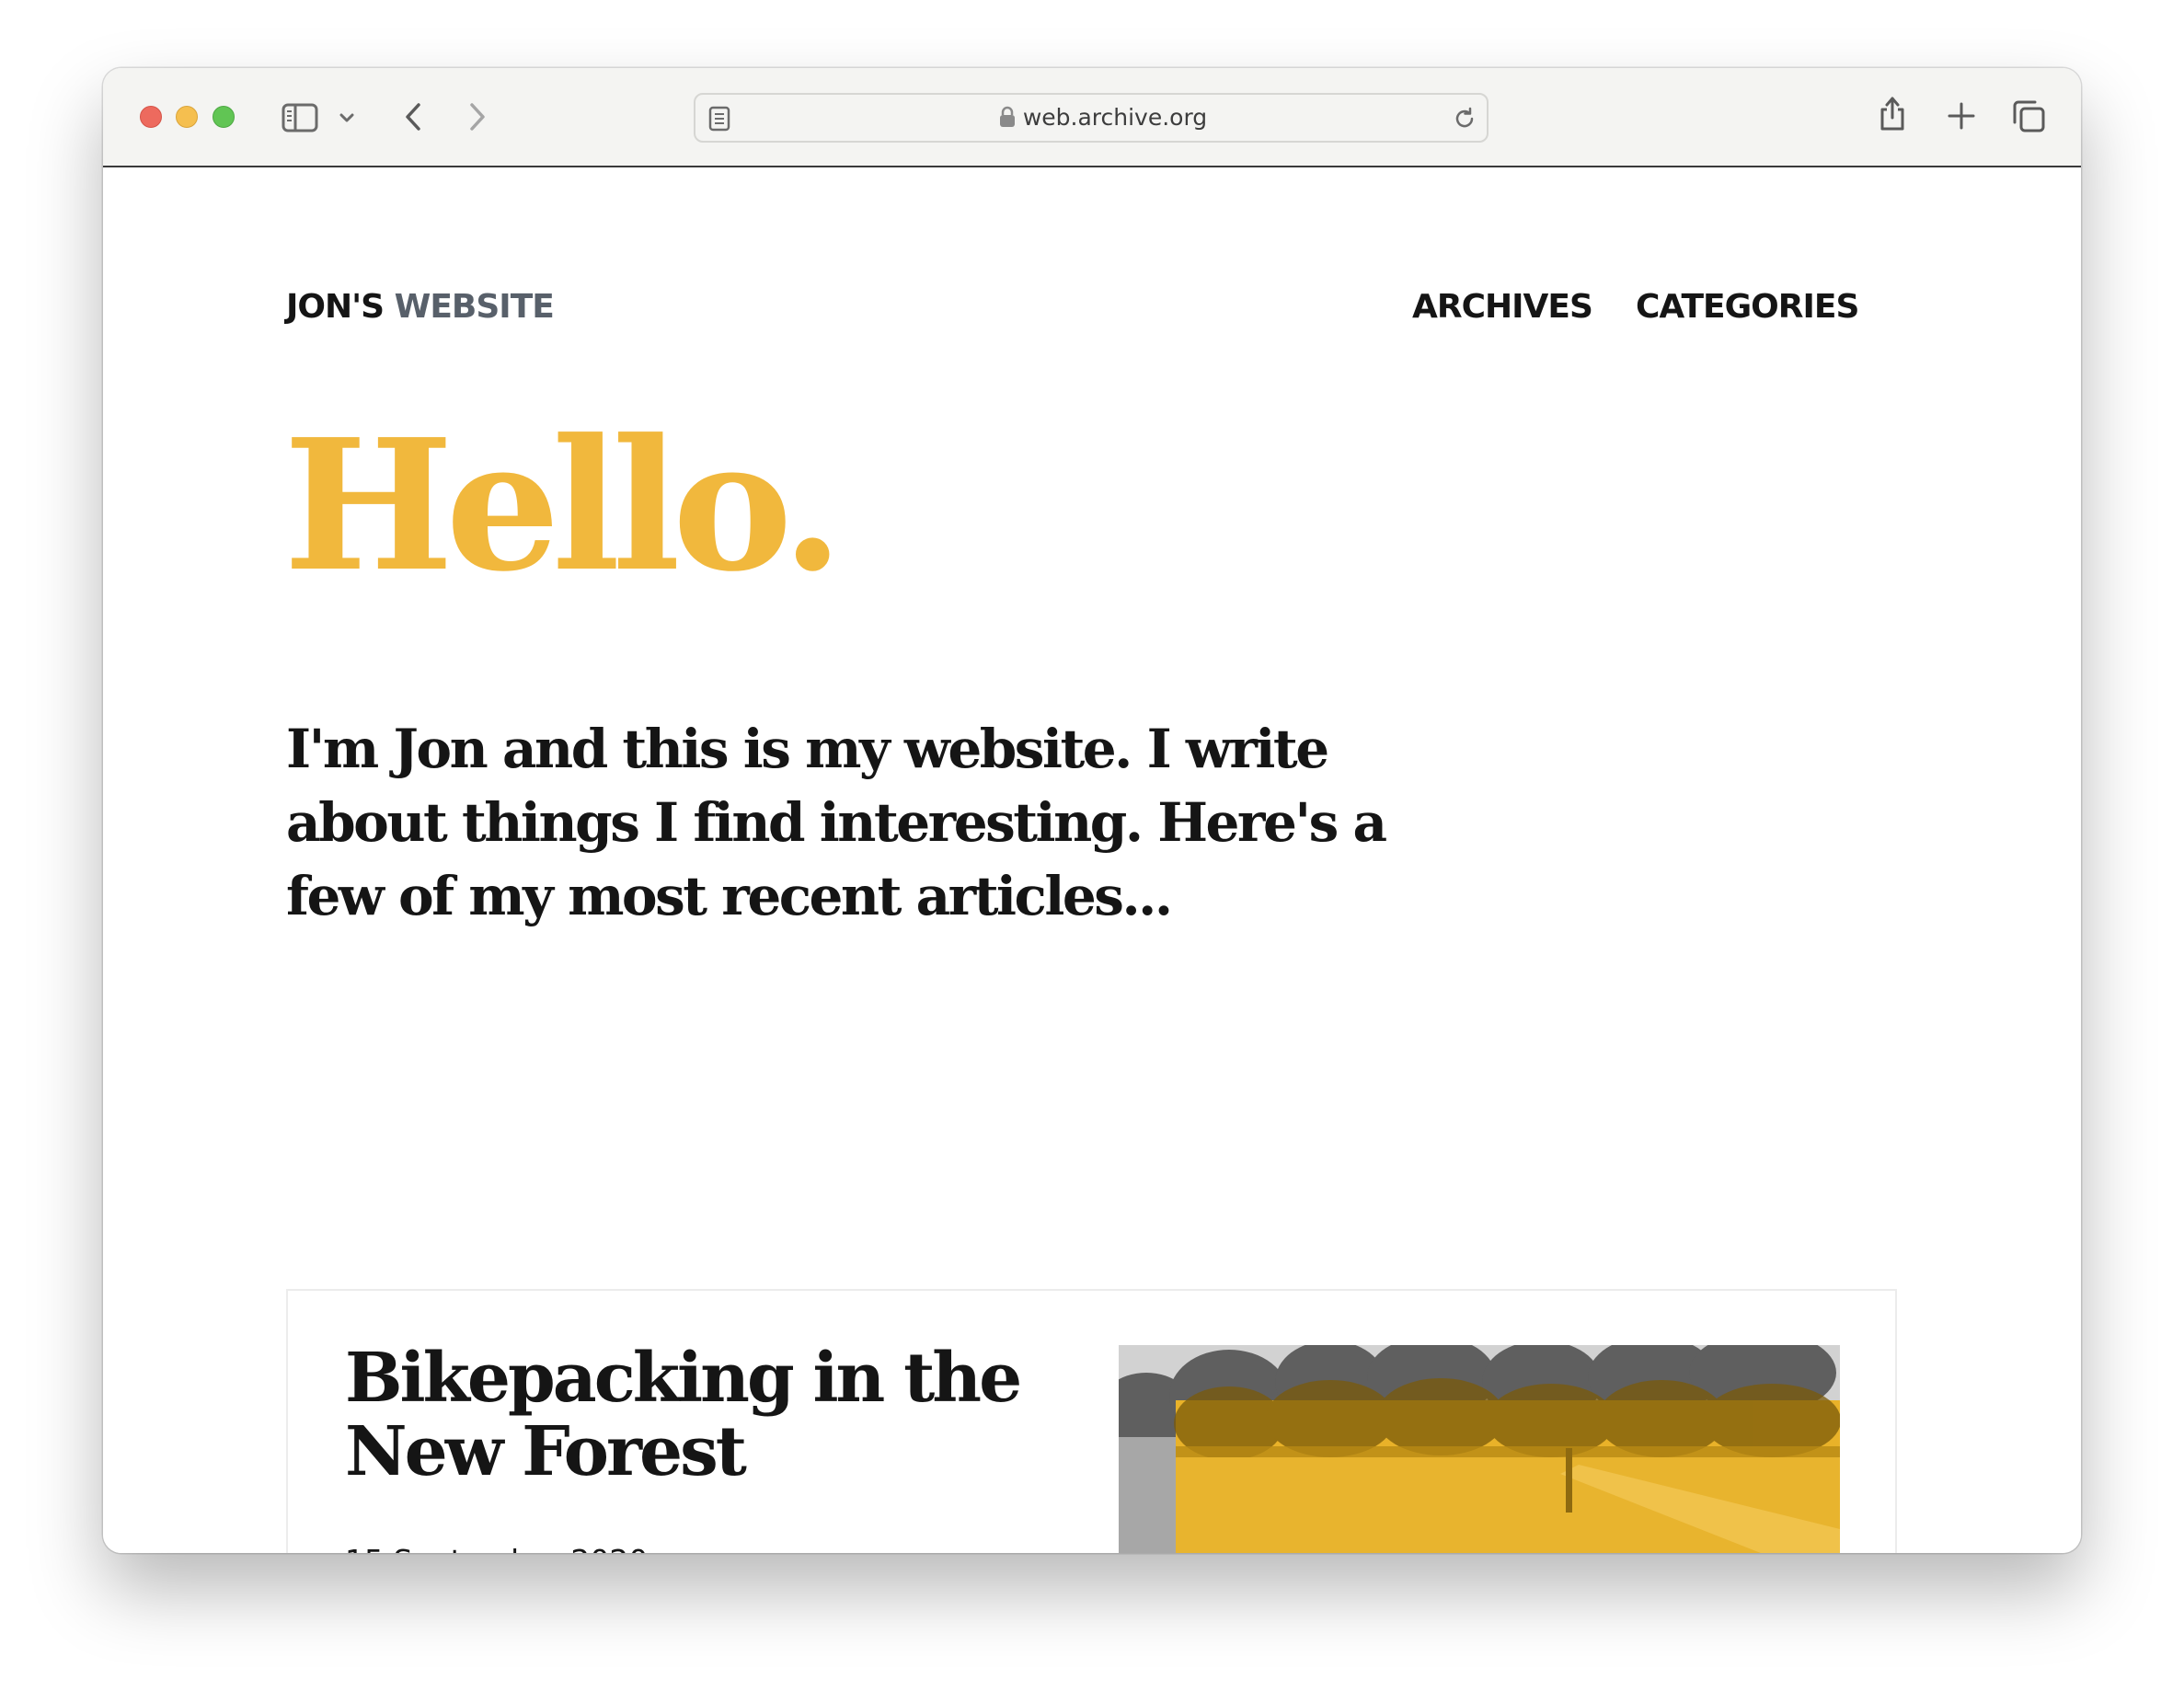 The width and height of the screenshot is (2184, 1691). Describe the element at coordinates (187, 117) in the screenshot. I see `minimize-window-button` at that location.